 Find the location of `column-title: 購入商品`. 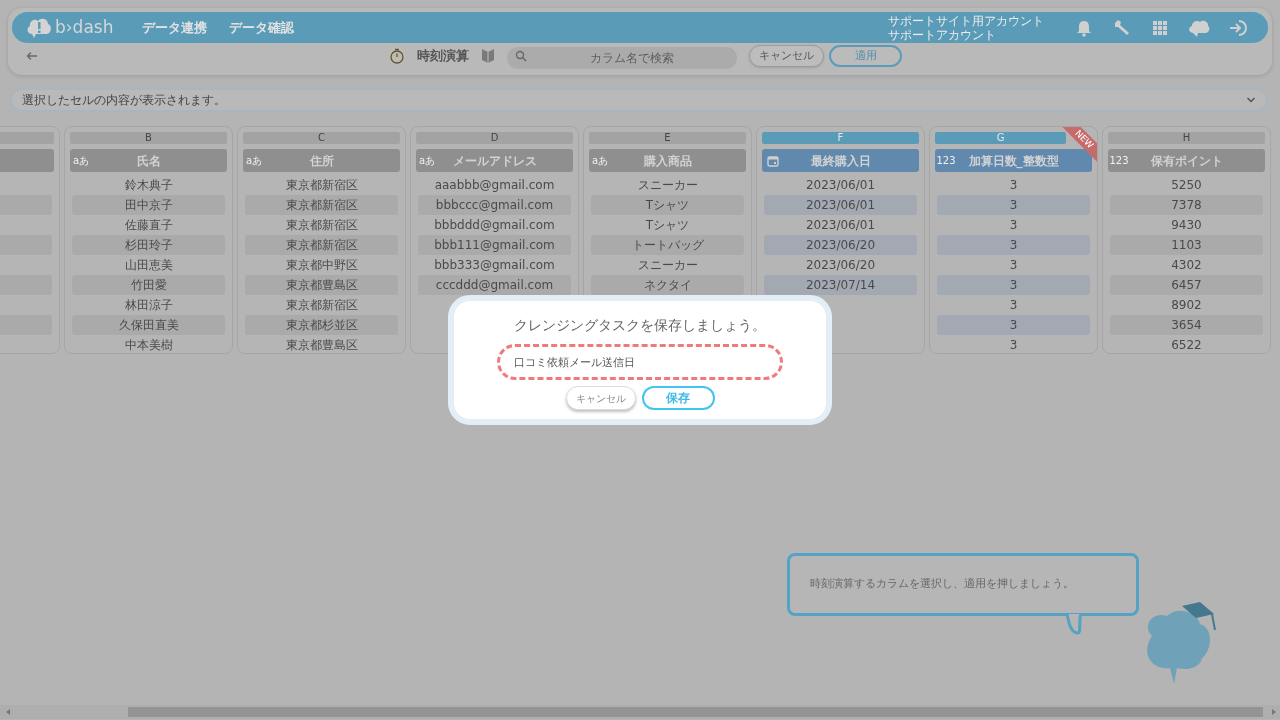

column-title: 購入商品 is located at coordinates (667, 161).